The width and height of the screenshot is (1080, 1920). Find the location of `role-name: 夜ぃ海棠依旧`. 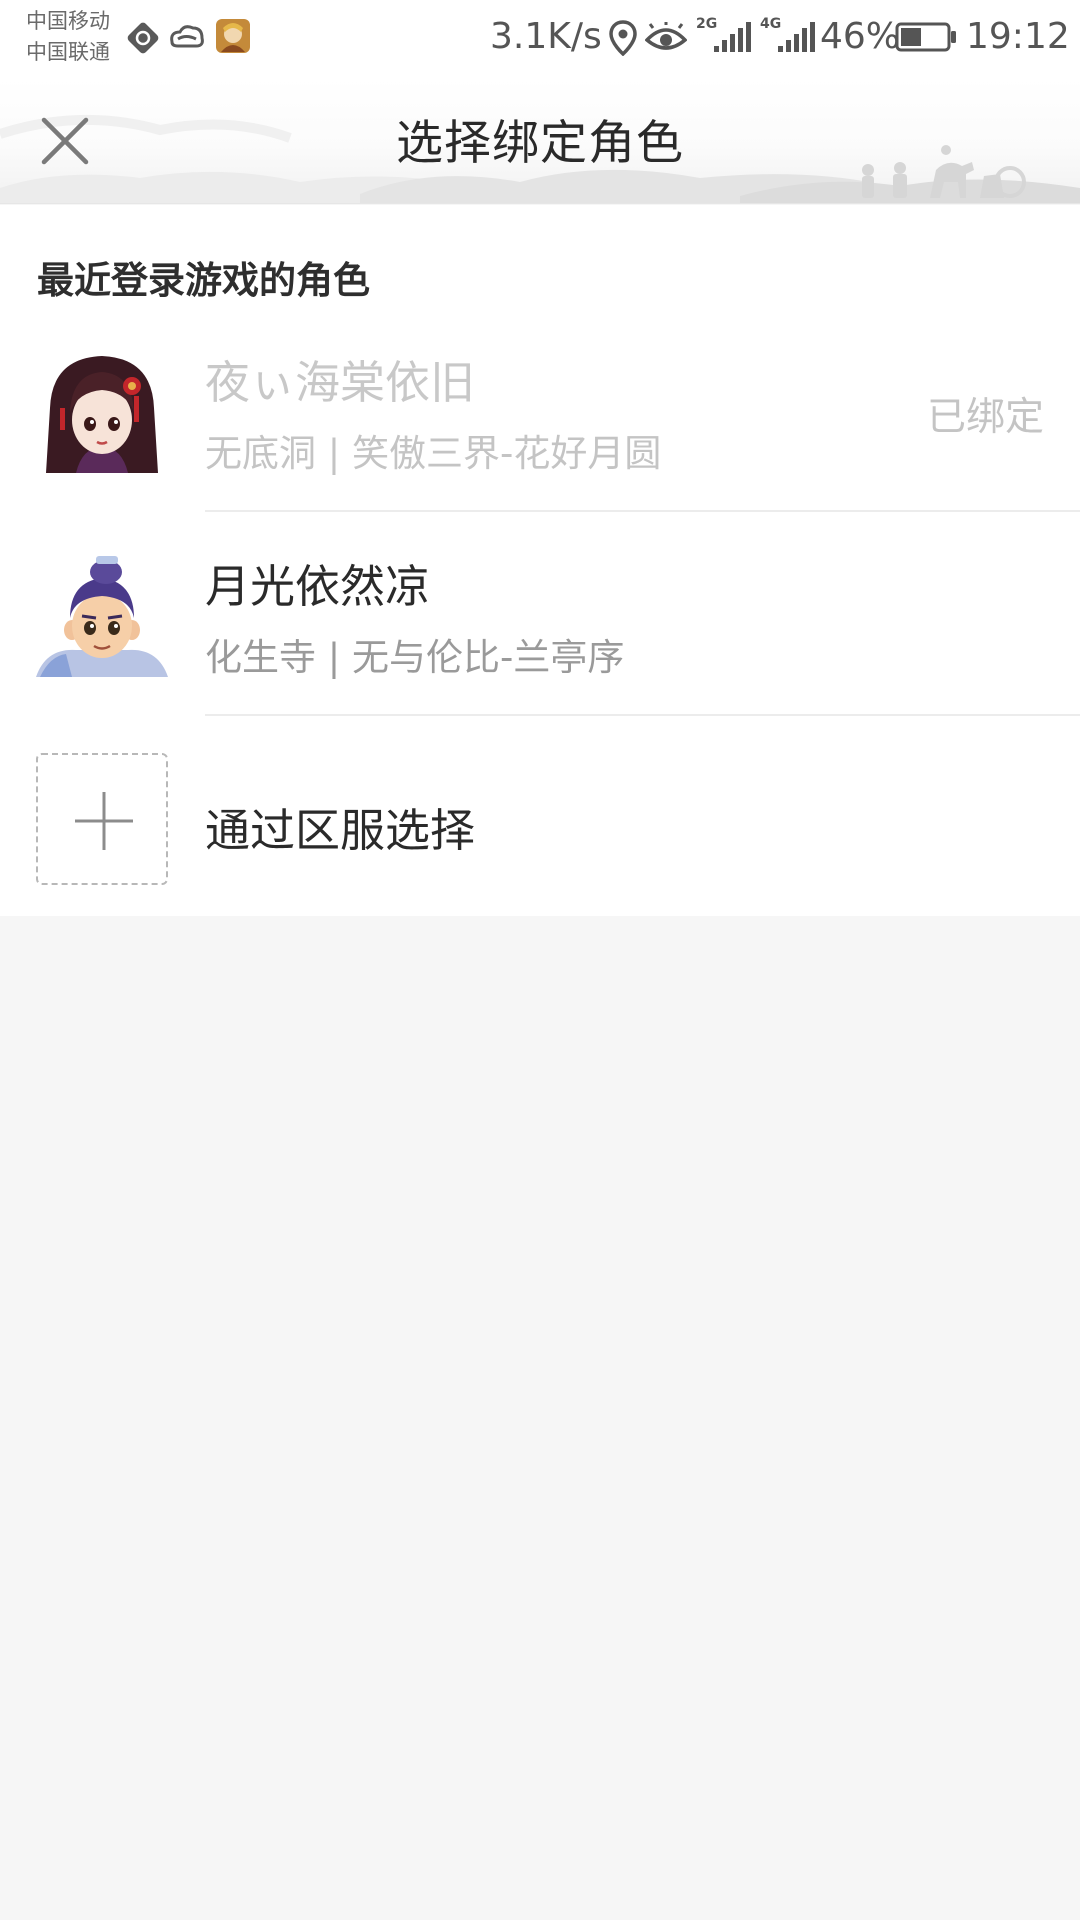

role-name: 夜ぃ海棠依旧 is located at coordinates (340, 382).